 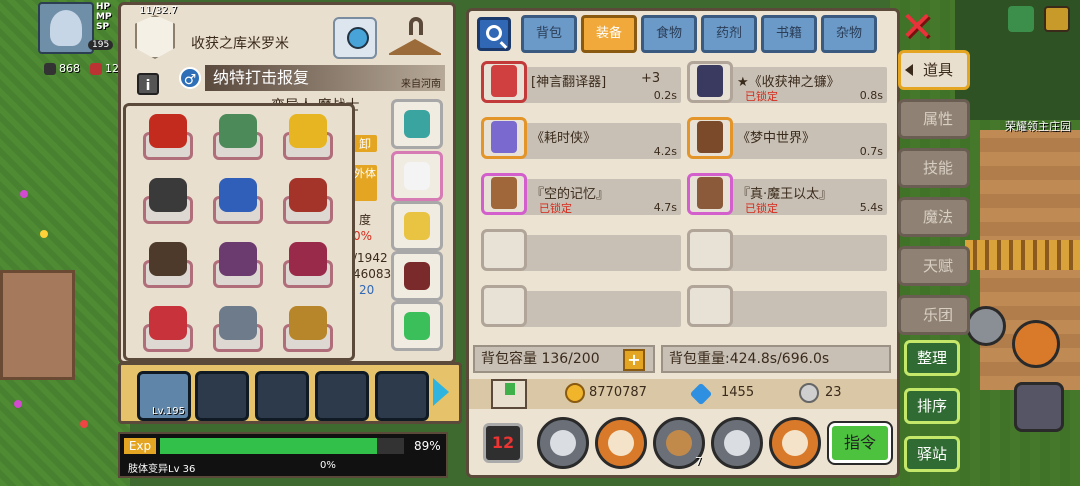 I want to click on tab-0: 背包, so click(x=549, y=34).